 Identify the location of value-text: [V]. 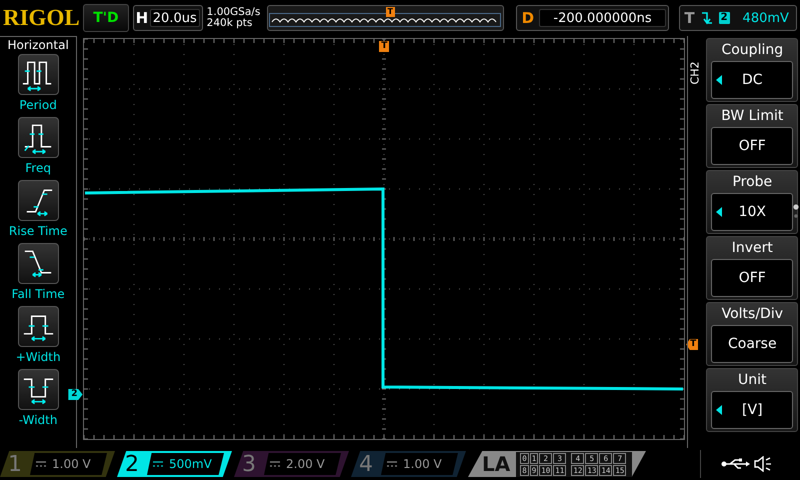
(752, 410).